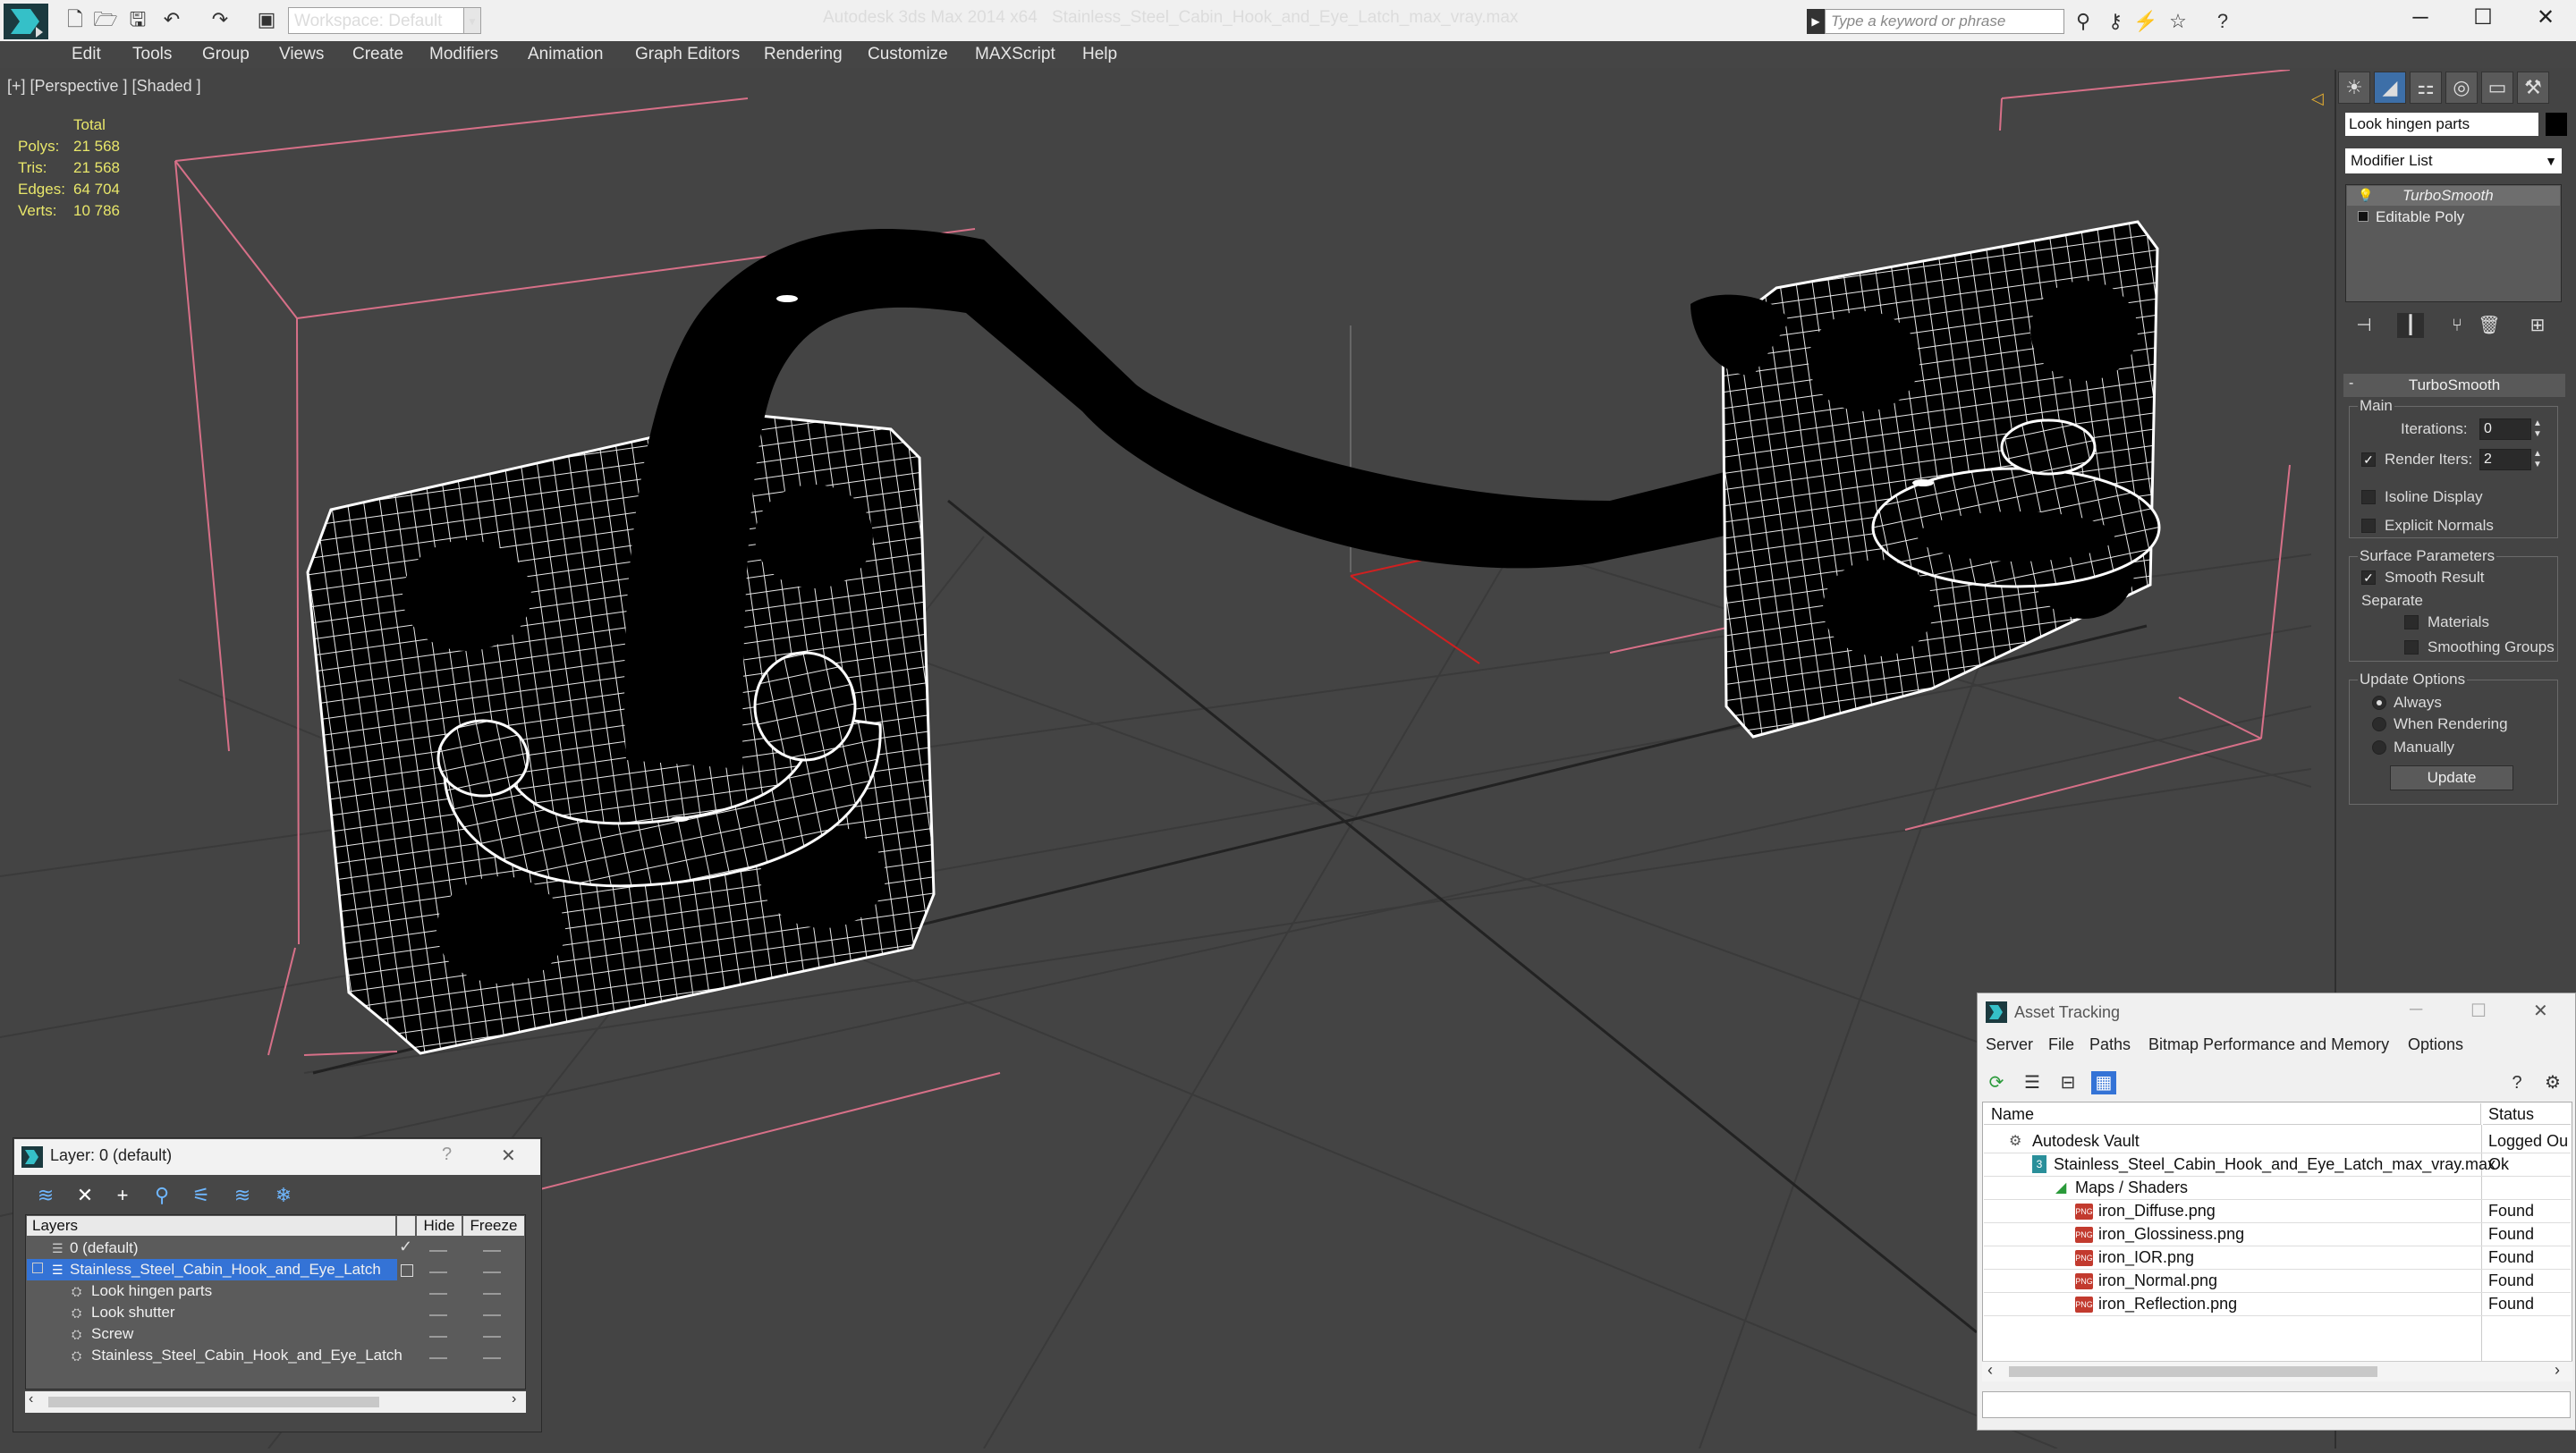 This screenshot has height=1453, width=2576. Describe the element at coordinates (220, 19) in the screenshot. I see `redo-icon: ↷` at that location.